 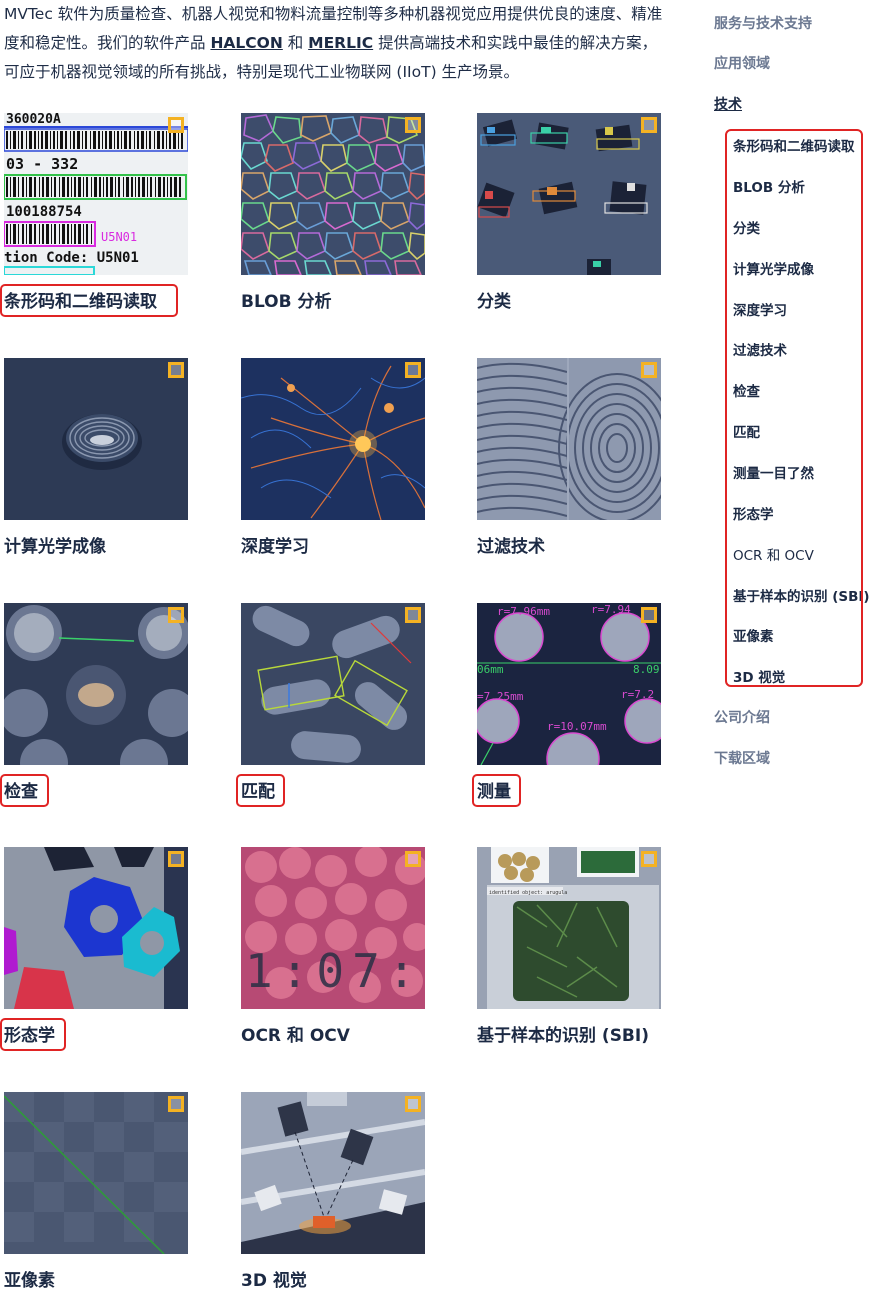 I want to click on sidebar-subitem-blob: BLOB 分析, so click(x=769, y=186).